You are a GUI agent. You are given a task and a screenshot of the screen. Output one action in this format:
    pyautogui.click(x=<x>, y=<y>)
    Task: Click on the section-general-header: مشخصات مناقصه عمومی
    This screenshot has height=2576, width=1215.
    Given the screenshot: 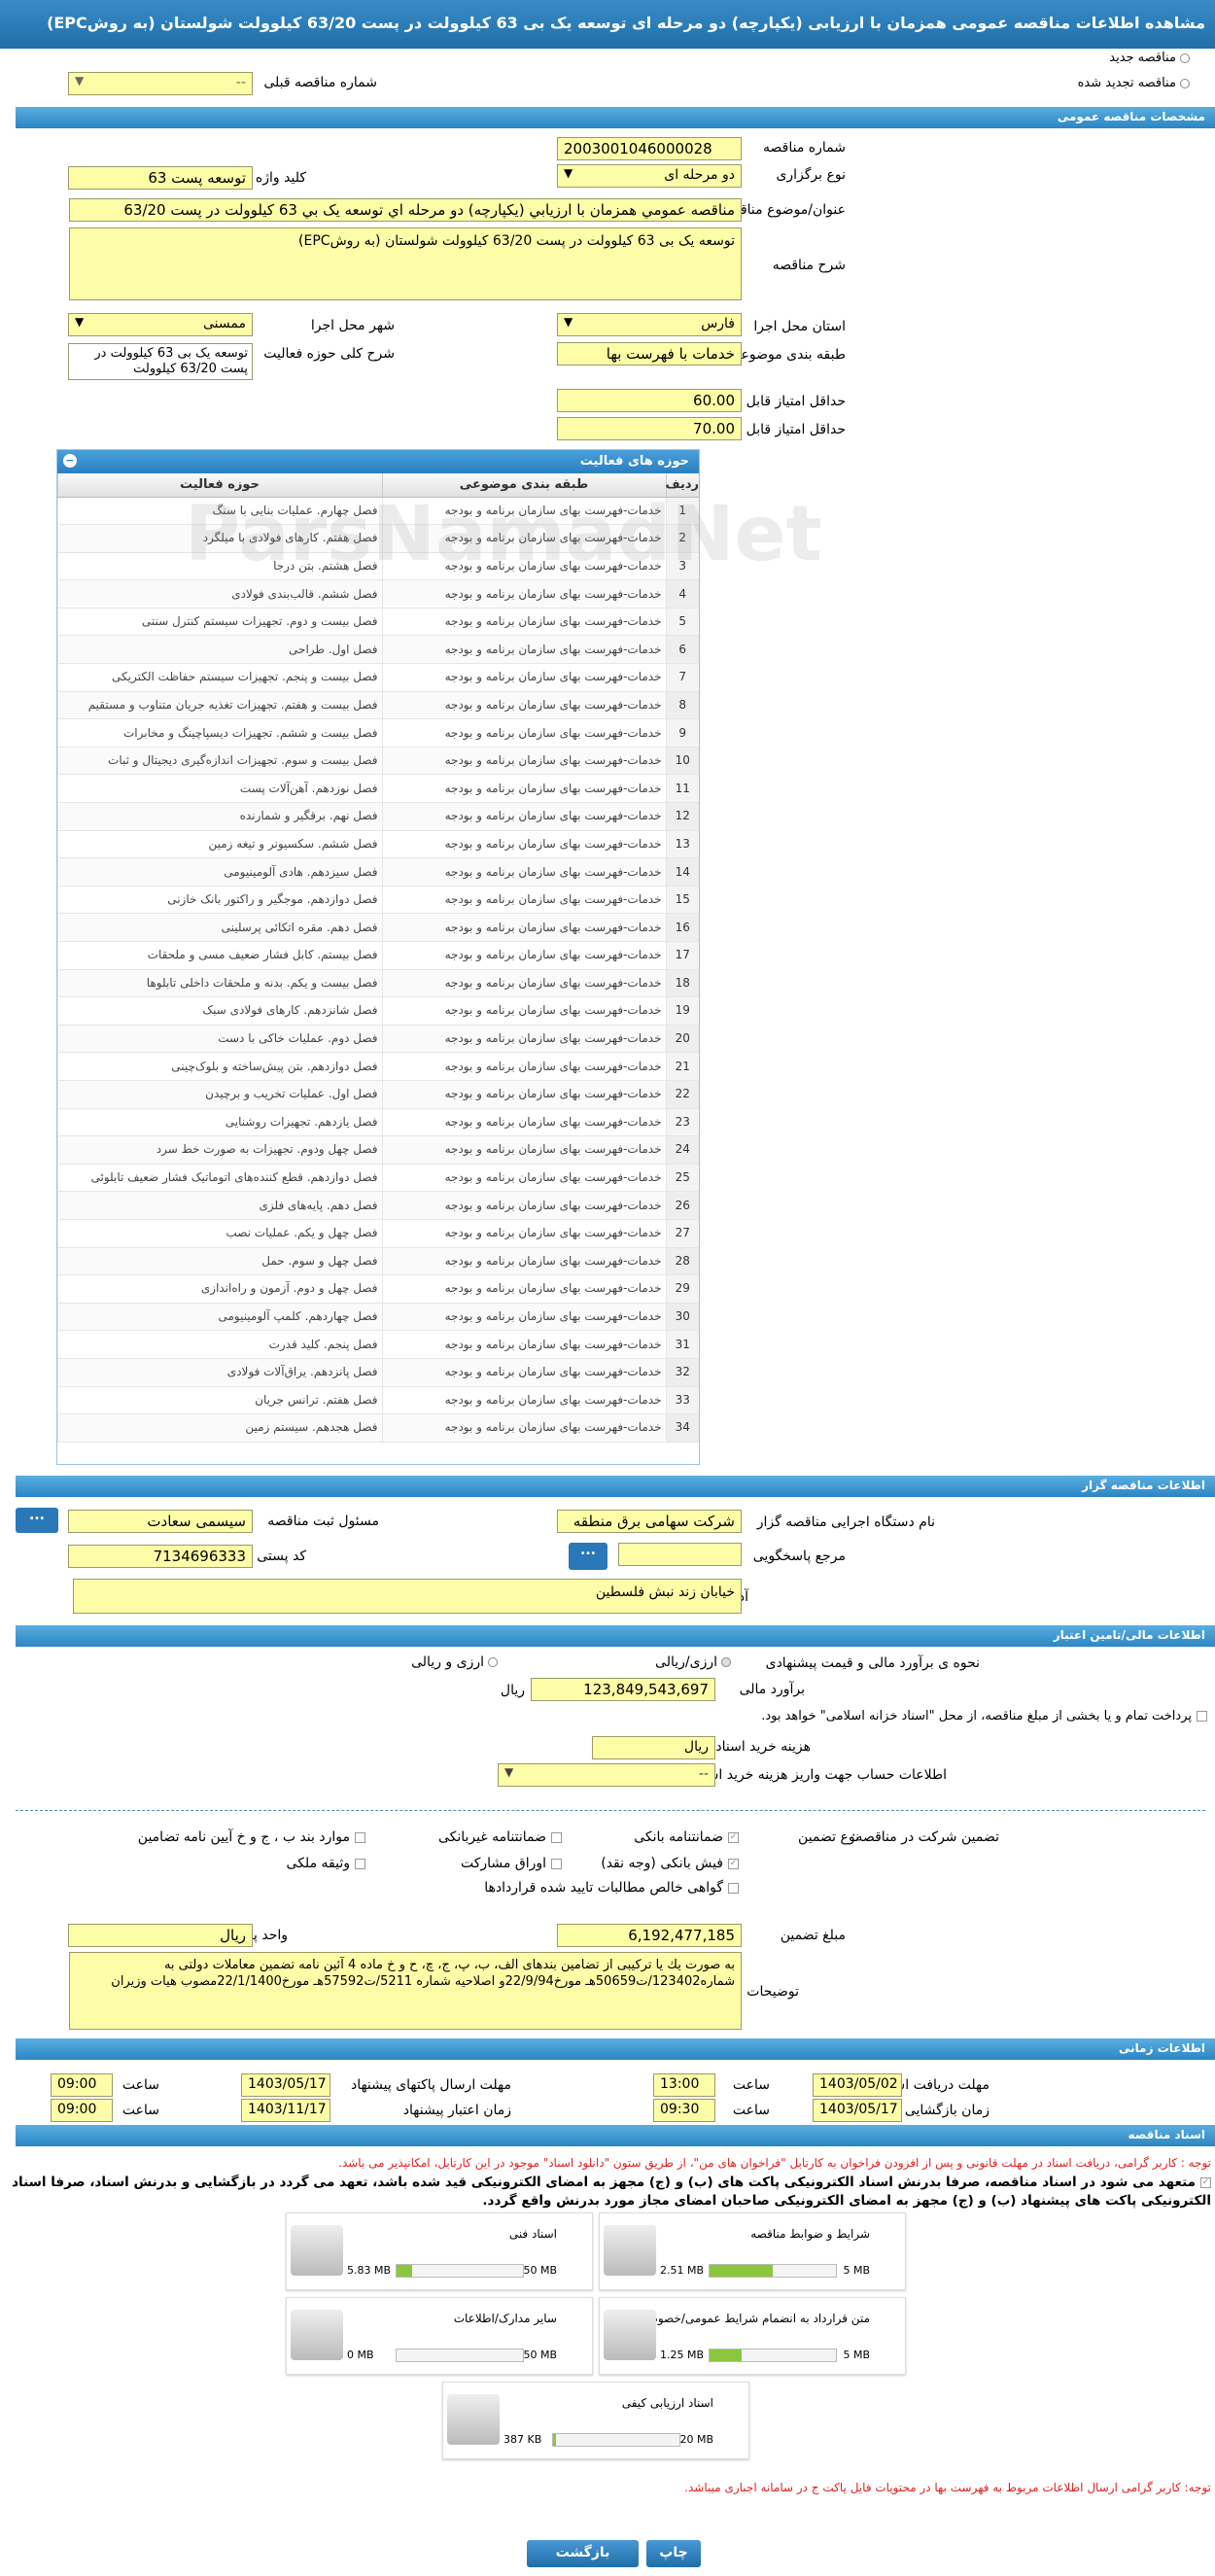 What is the action you would take?
    pyautogui.click(x=615, y=117)
    